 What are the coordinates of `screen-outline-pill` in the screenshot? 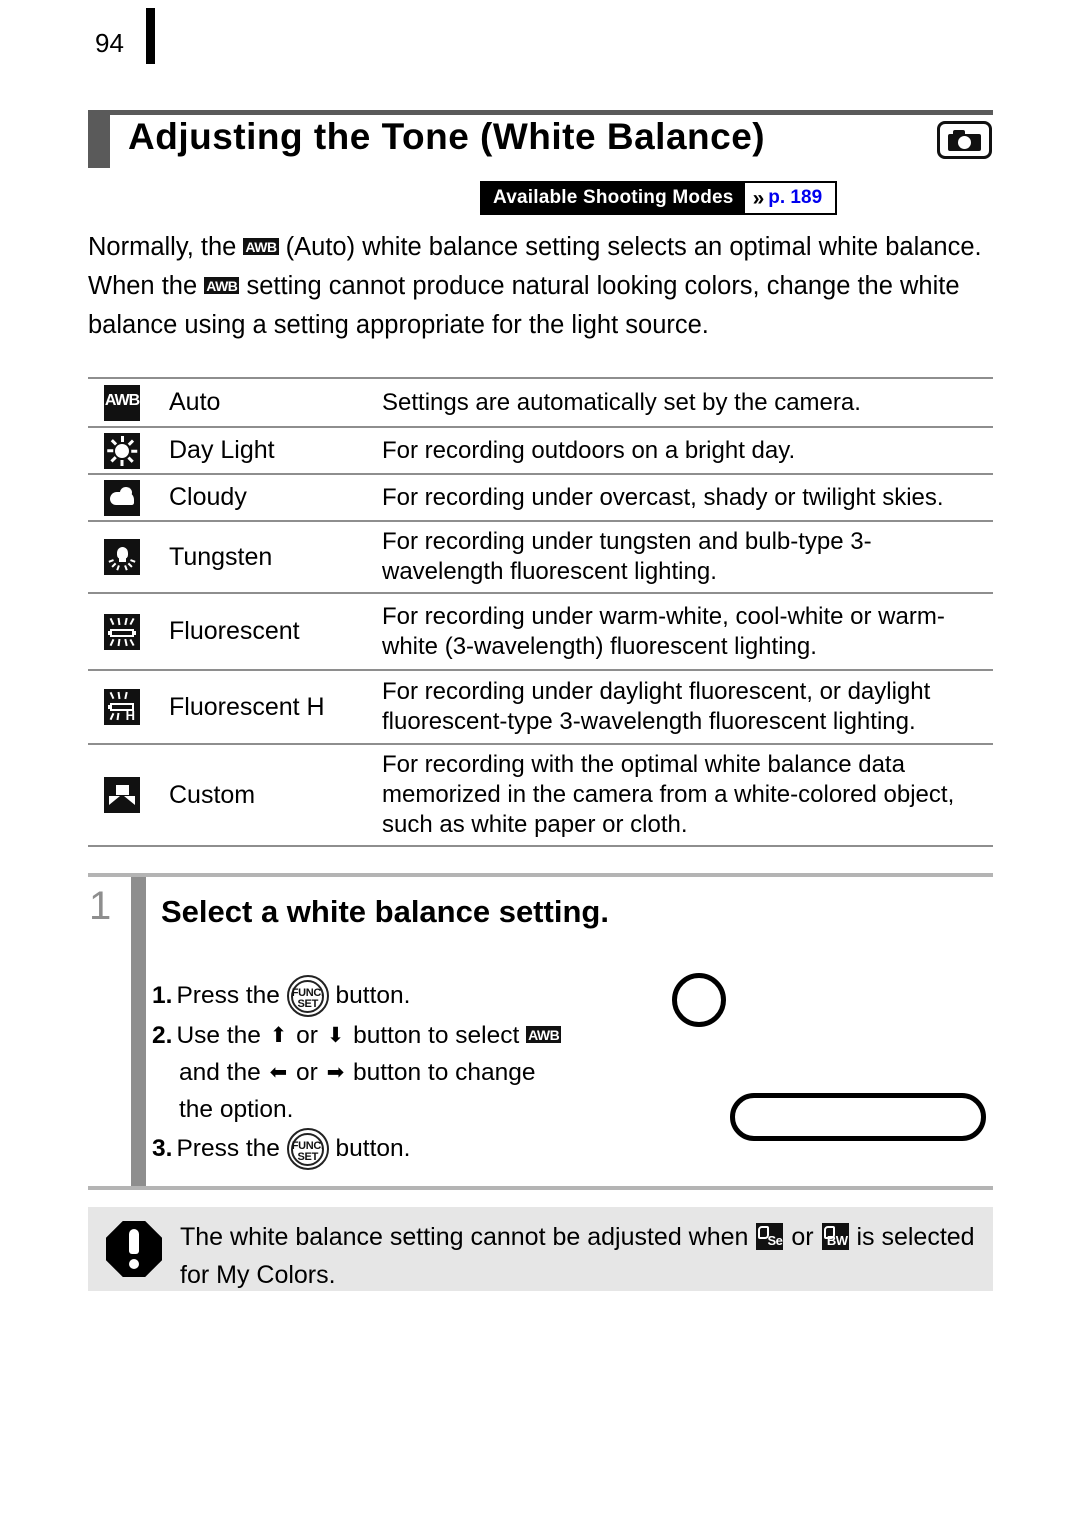 It's located at (858, 1117).